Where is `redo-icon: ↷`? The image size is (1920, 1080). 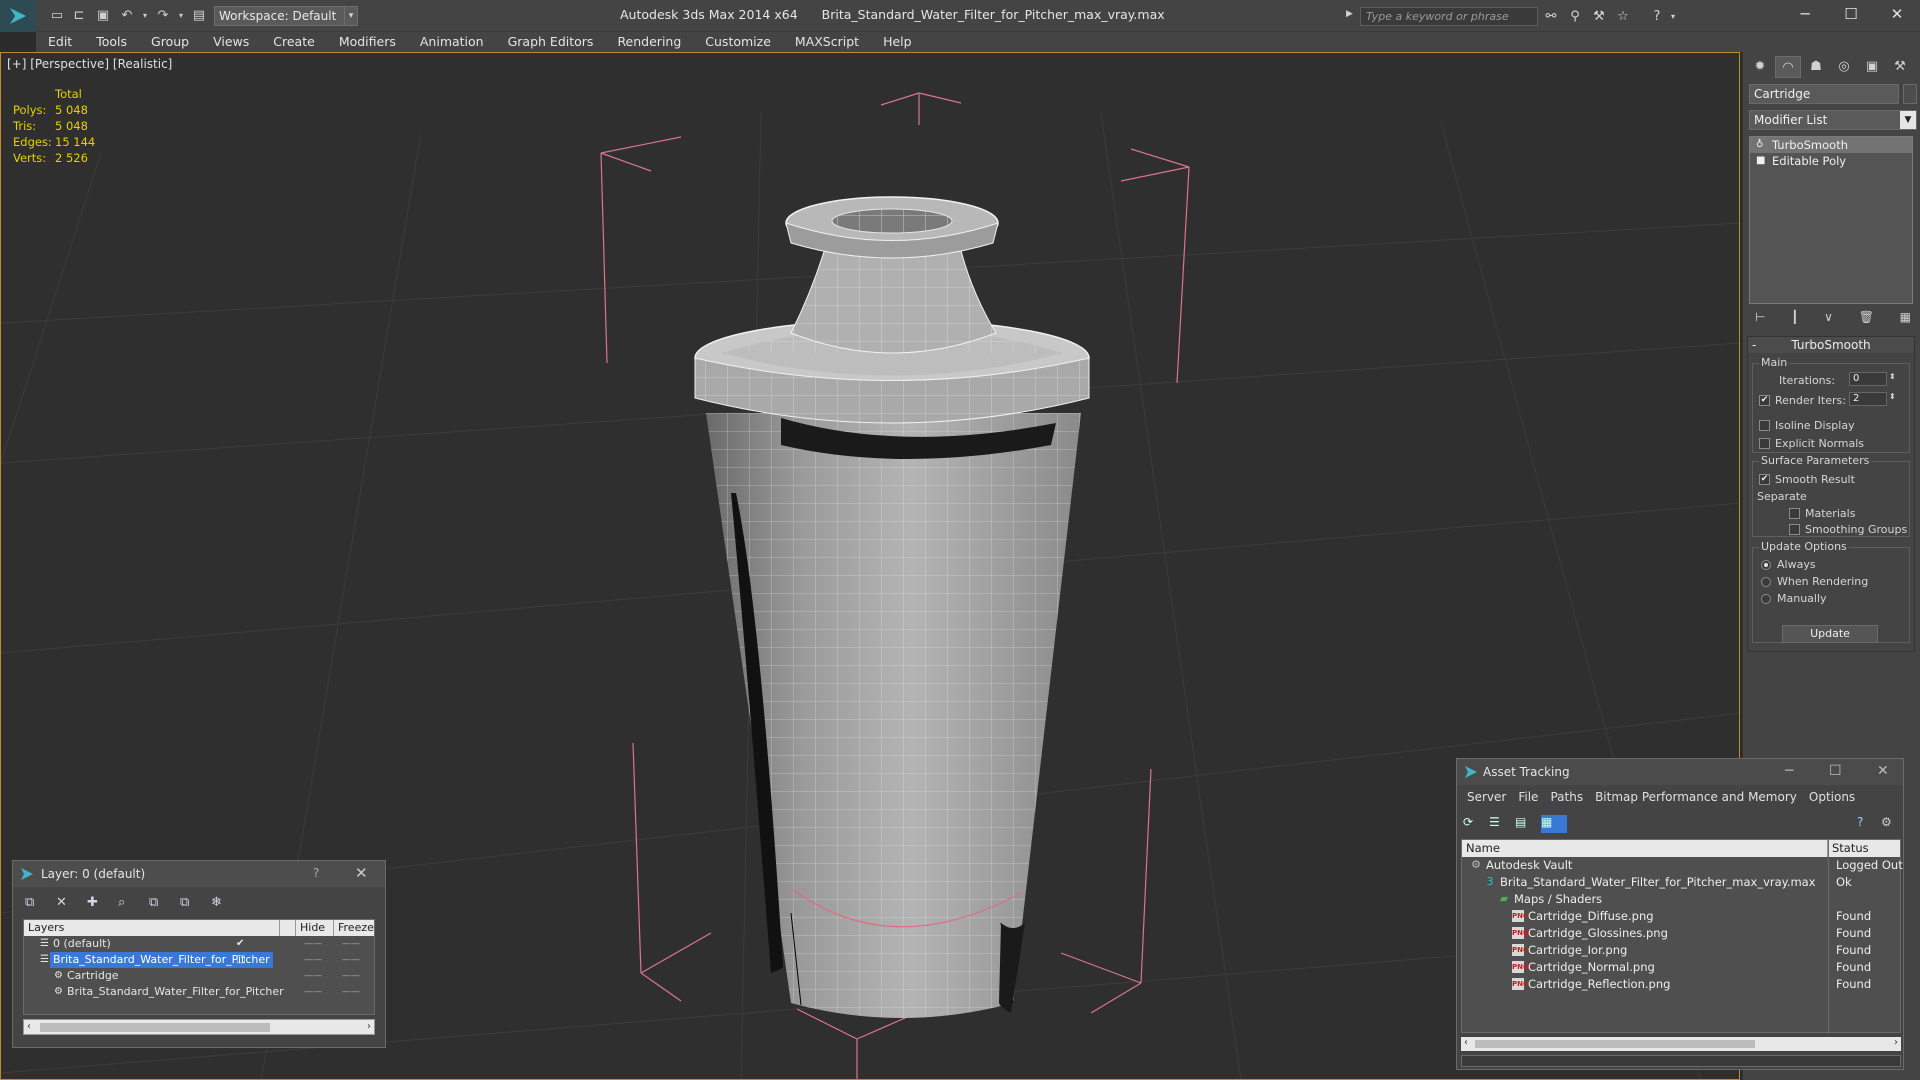
redo-icon: ↷ is located at coordinates (163, 16).